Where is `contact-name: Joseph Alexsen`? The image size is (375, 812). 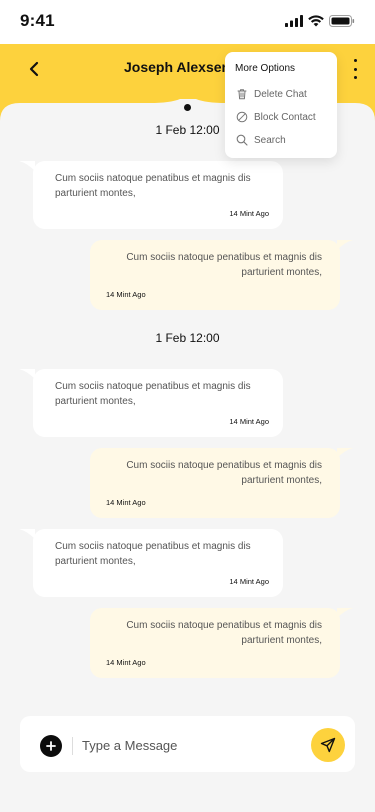
contact-name: Joseph Alexsen is located at coordinates (177, 67).